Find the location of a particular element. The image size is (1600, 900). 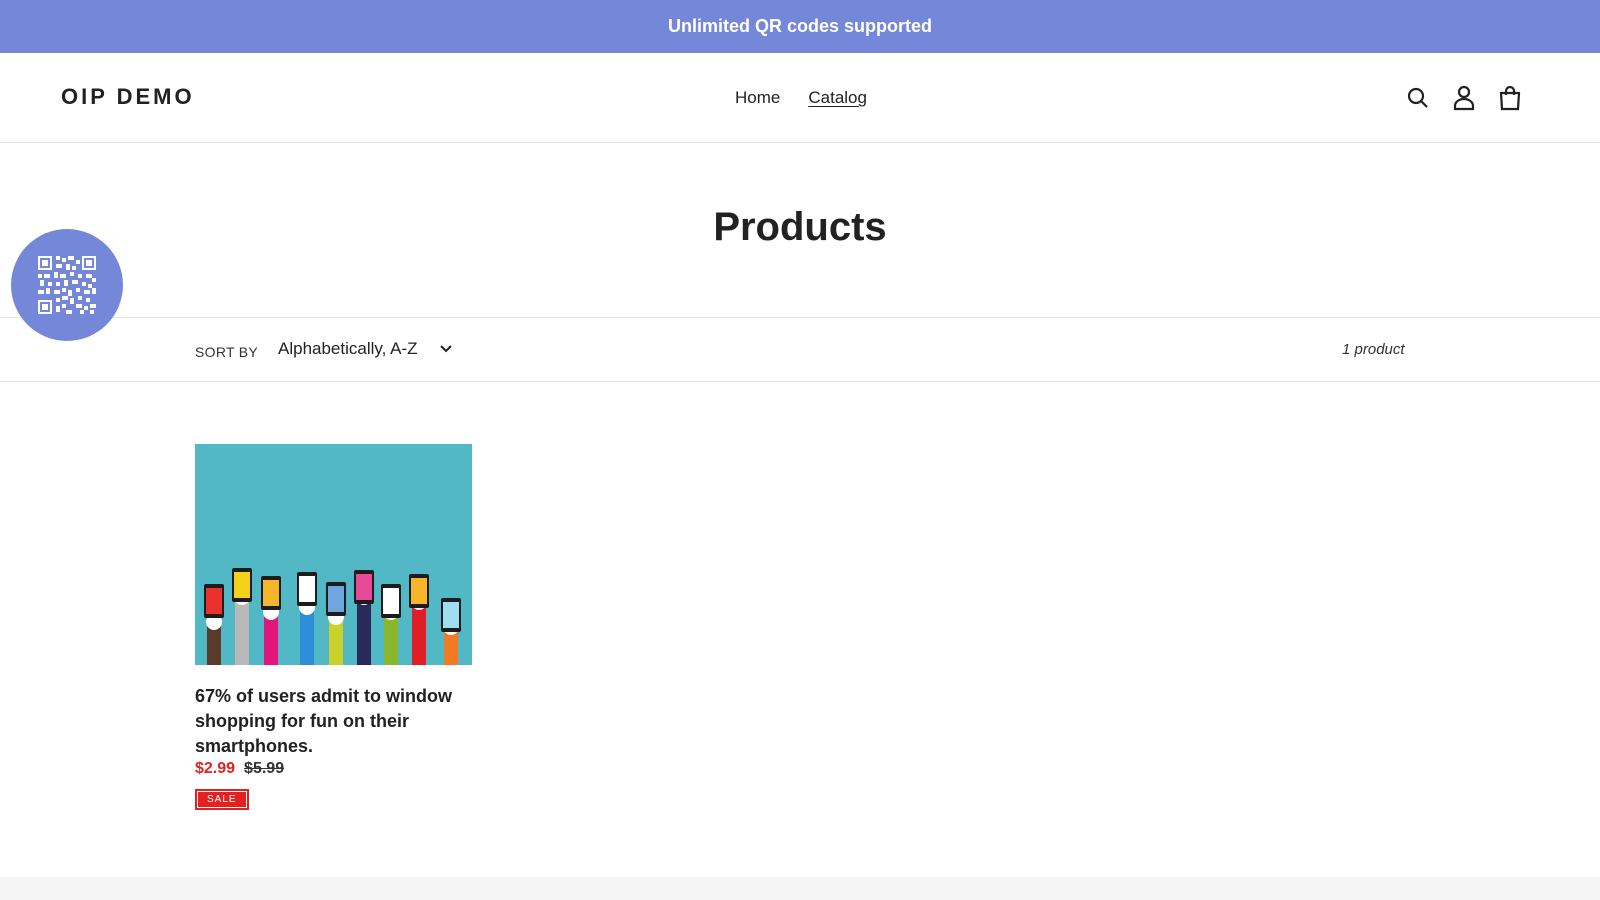

product-count: 1 product is located at coordinates (1373, 349).